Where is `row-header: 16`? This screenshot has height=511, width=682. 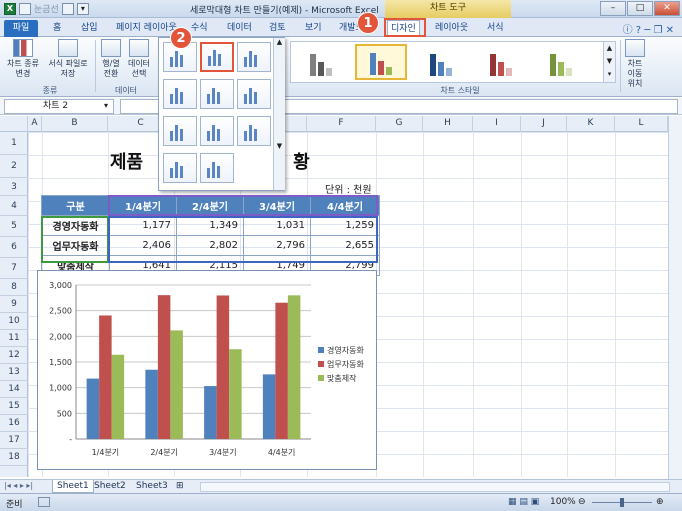
row-header: 16 is located at coordinates (14, 423).